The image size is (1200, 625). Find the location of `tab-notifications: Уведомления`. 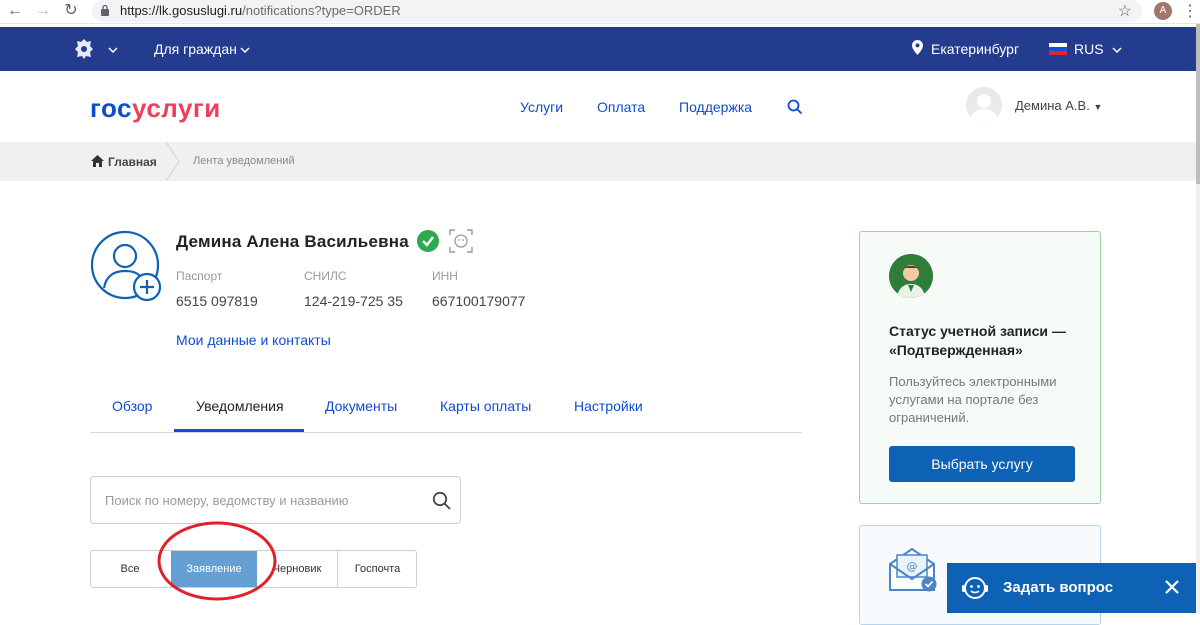

tab-notifications: Уведомления is located at coordinates (240, 406).